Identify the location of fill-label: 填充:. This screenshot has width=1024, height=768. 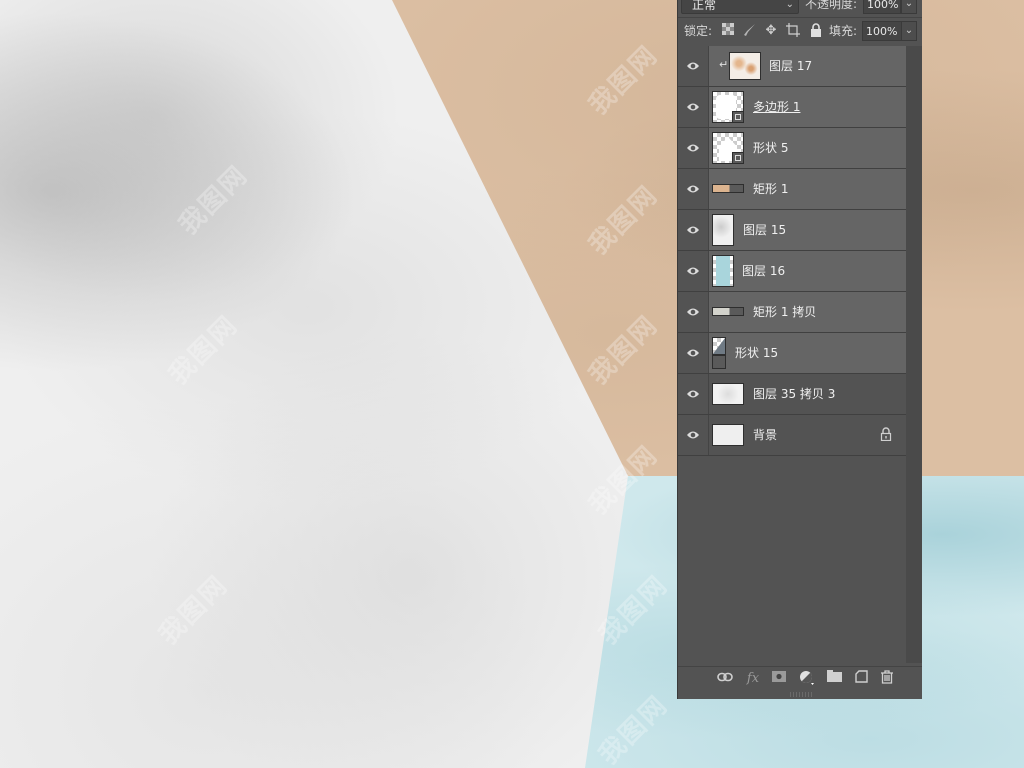
(843, 31).